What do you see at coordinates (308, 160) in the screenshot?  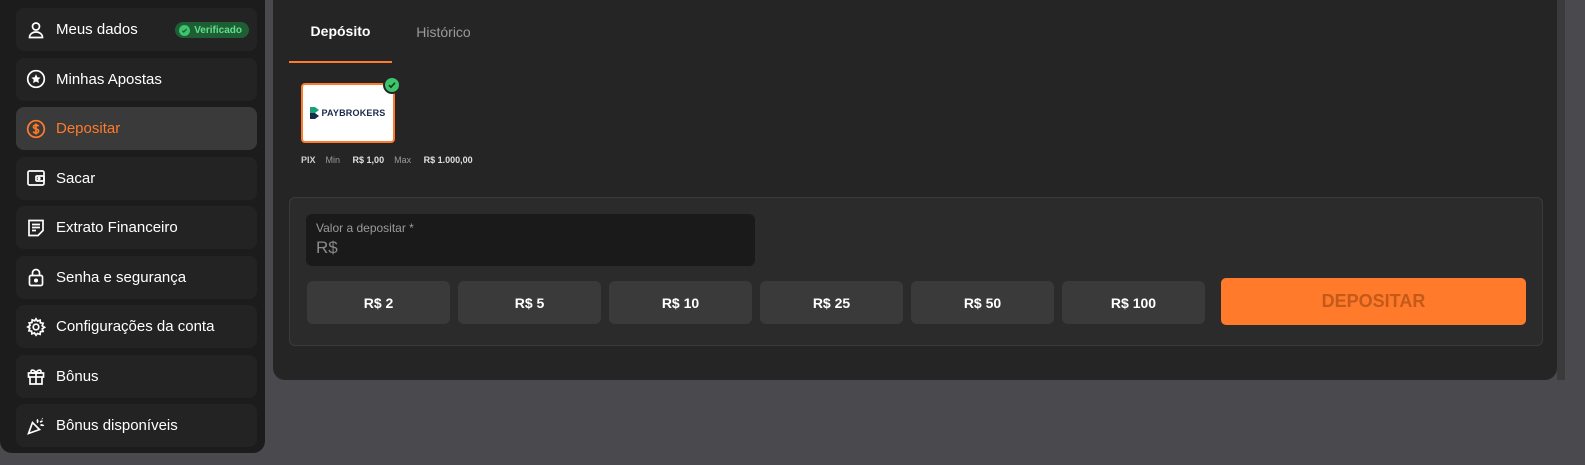 I see `method-type: PIX` at bounding box center [308, 160].